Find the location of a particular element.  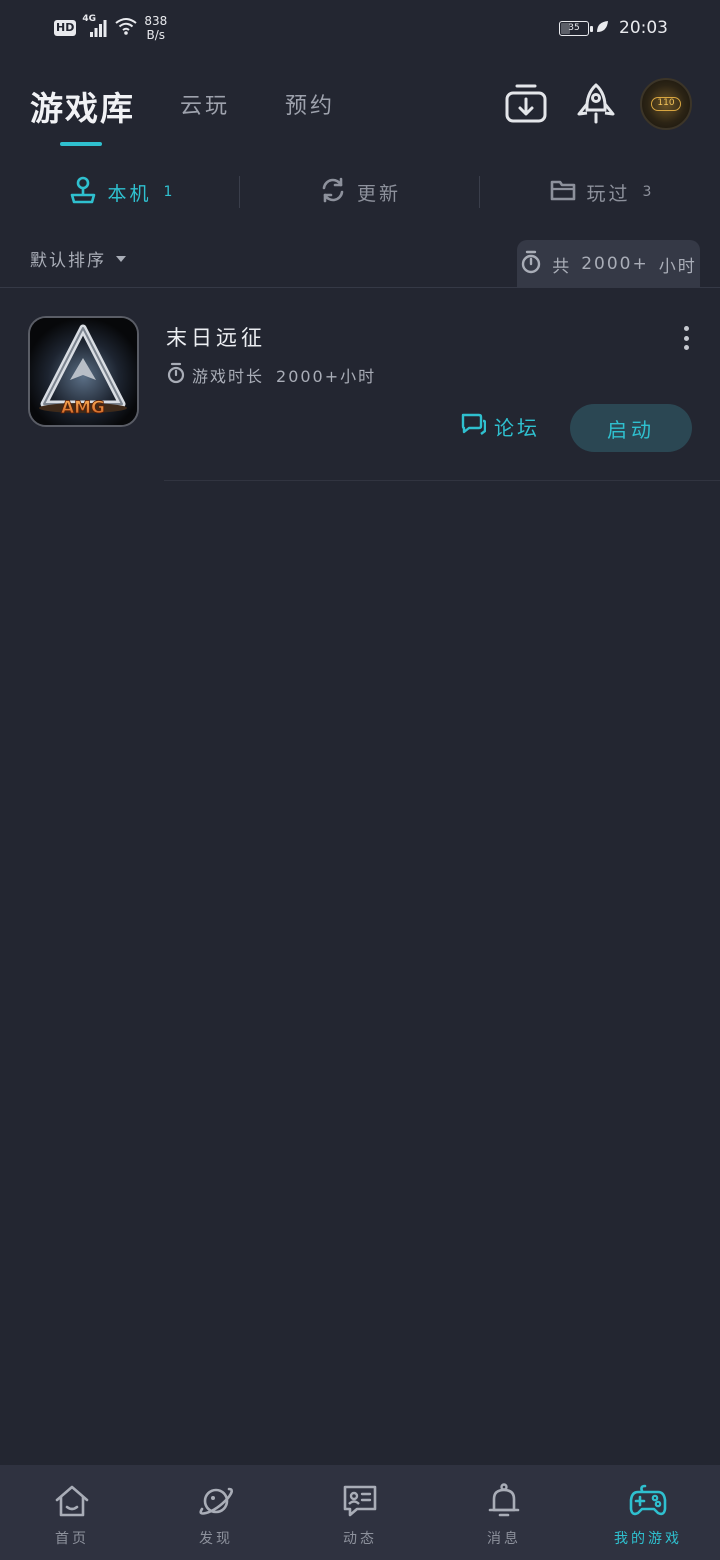

gamepad-icon is located at coordinates (648, 1500).